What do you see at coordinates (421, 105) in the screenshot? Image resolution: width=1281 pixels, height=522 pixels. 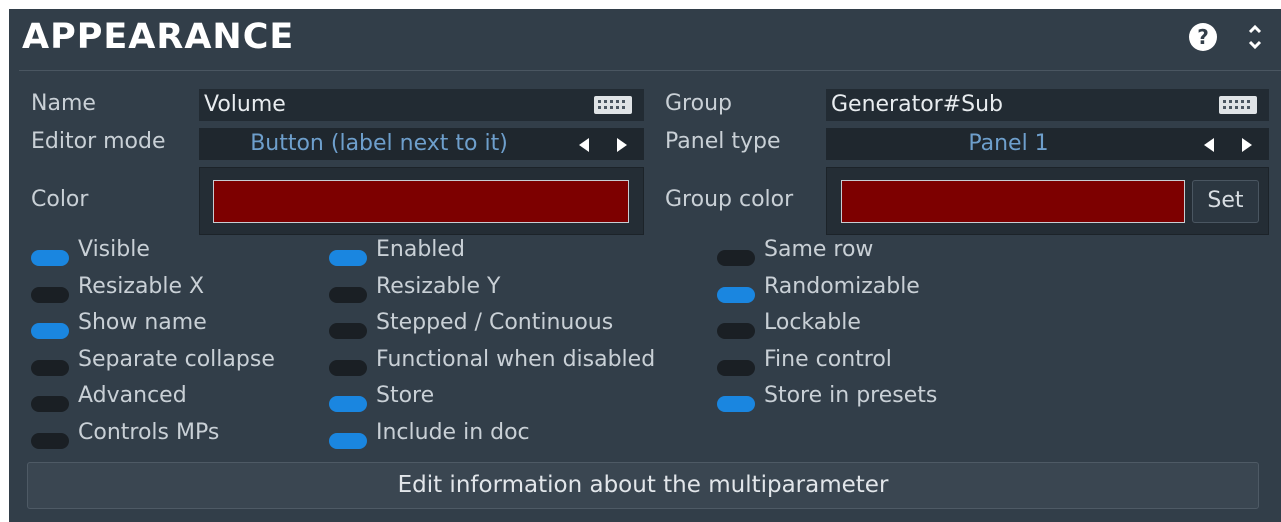 I see `name-field: Volume` at bounding box center [421, 105].